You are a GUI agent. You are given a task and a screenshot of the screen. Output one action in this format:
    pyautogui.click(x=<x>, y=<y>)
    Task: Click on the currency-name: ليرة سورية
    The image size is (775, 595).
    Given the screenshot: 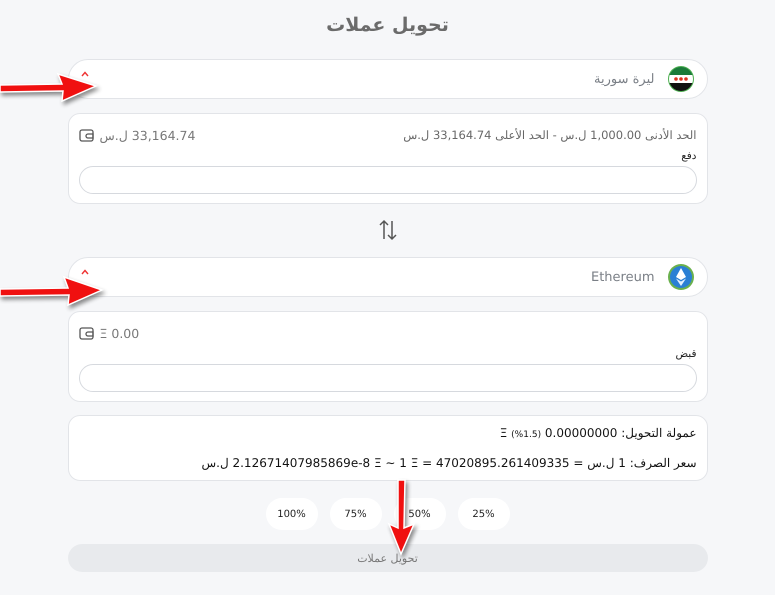 What is the action you would take?
    pyautogui.click(x=624, y=79)
    